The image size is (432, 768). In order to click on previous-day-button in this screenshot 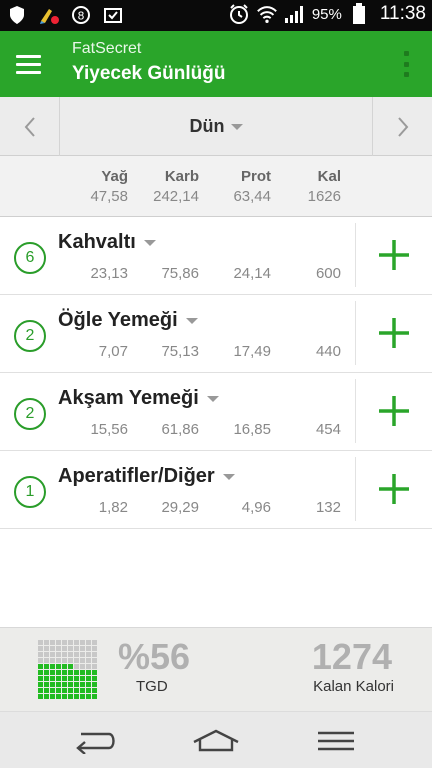, I will do `click(30, 126)`.